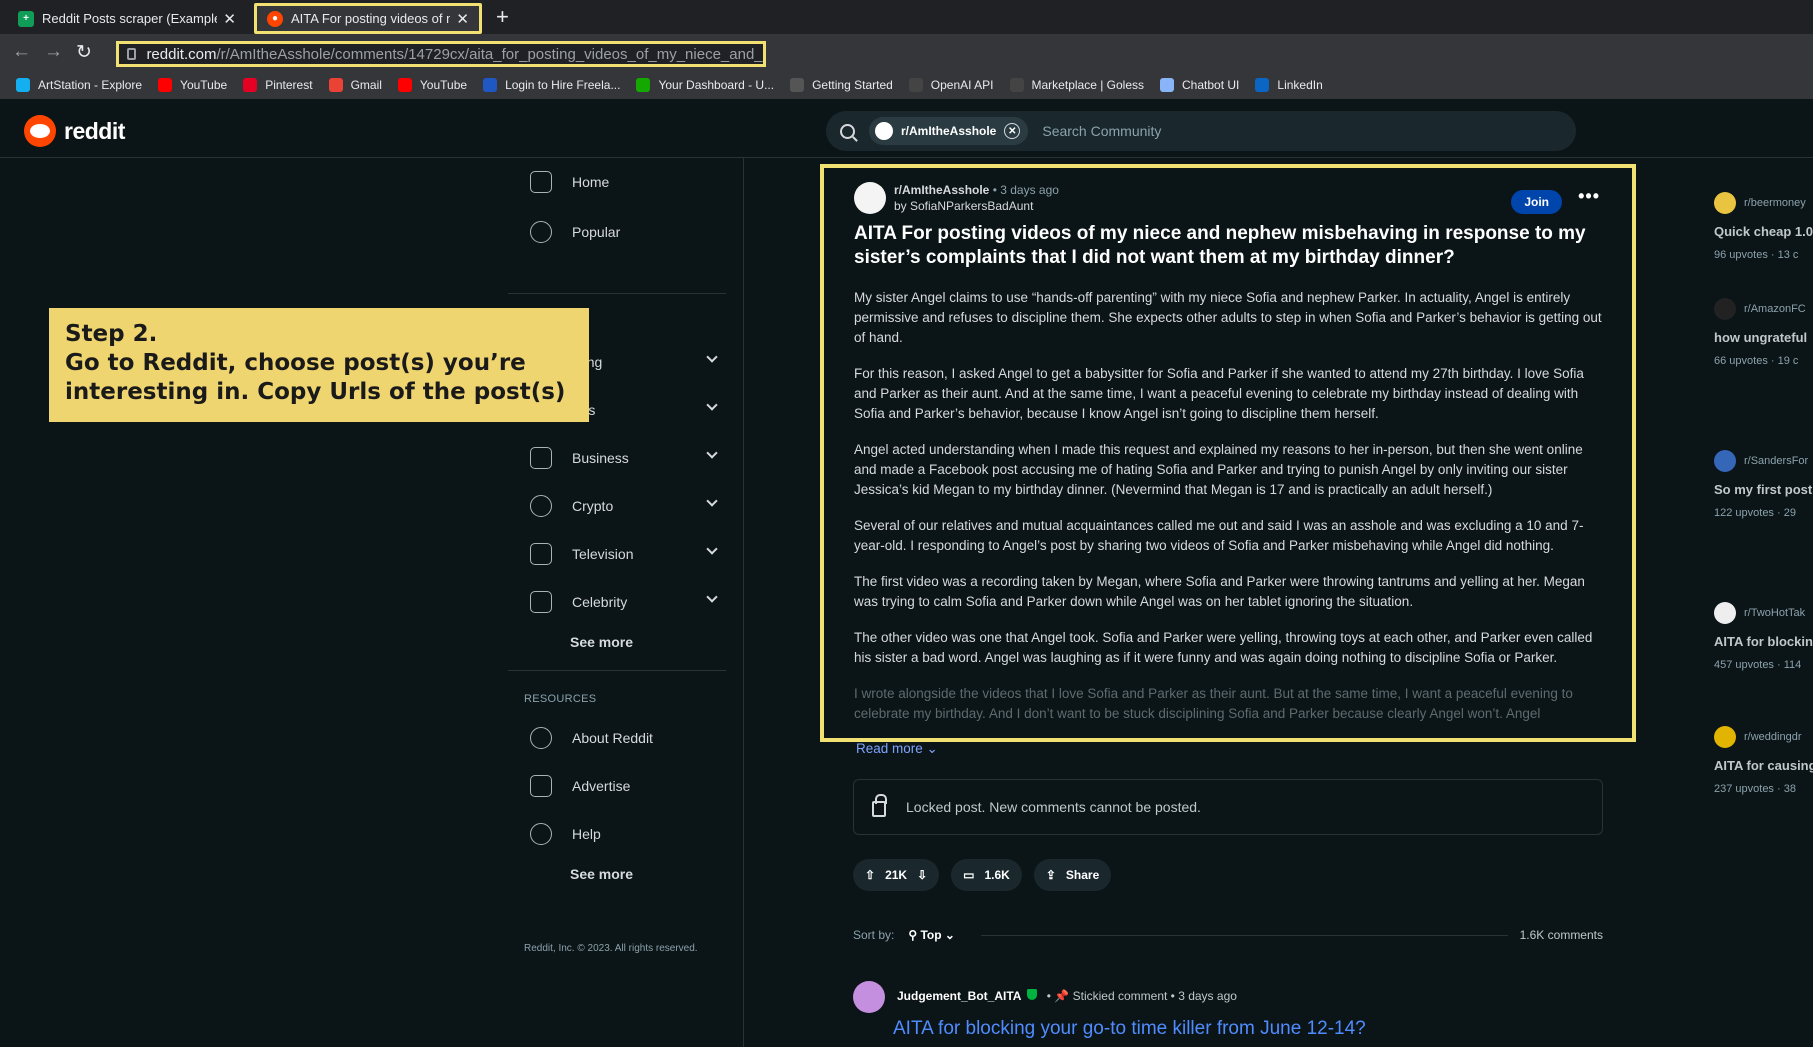 Image resolution: width=1813 pixels, height=1047 pixels. I want to click on post-author: by SofiaNParkersBadAunt, so click(963, 206).